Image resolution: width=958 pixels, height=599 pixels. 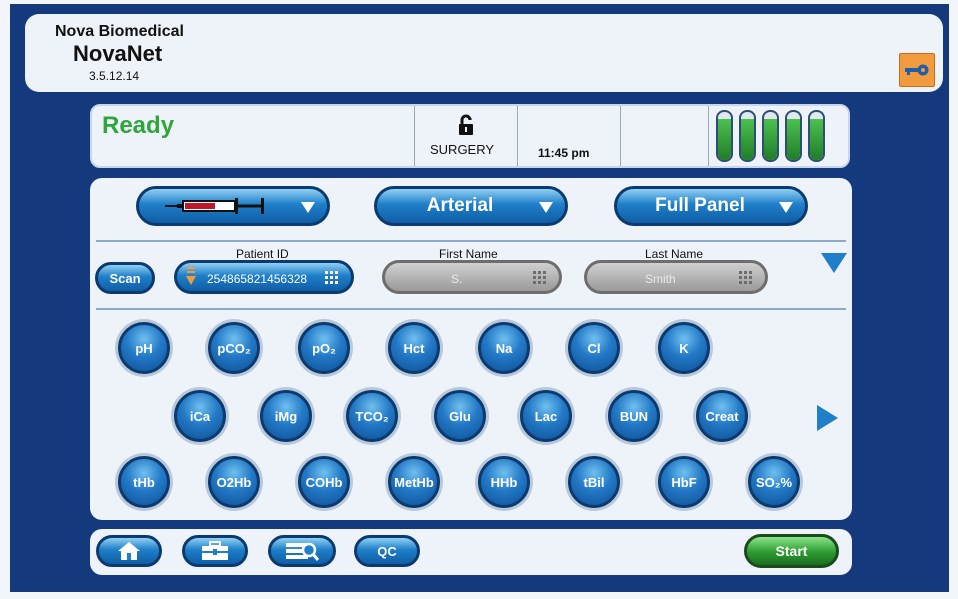 What do you see at coordinates (700, 205) in the screenshot?
I see `panel-label: Full Panel` at bounding box center [700, 205].